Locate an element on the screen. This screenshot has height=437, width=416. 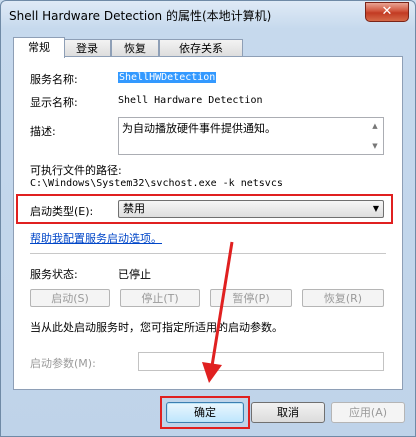
stop-button: 停止(T) is located at coordinates (160, 298).